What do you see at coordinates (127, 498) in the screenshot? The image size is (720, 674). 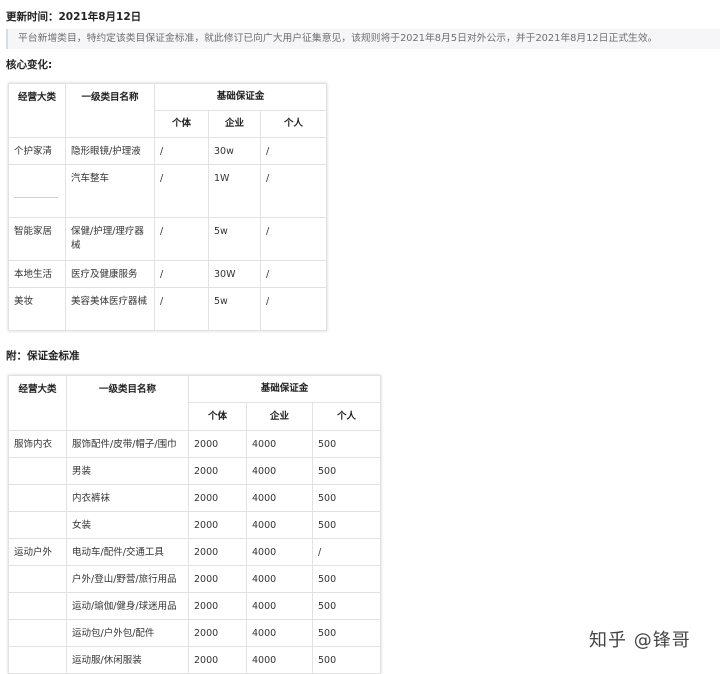 I see `level1-cell: 内衣裤袜` at bounding box center [127, 498].